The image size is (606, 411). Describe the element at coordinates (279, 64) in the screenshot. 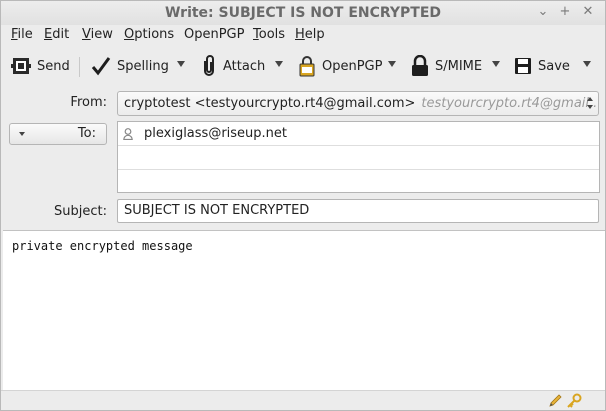

I see `attach-dropdown-icon` at that location.